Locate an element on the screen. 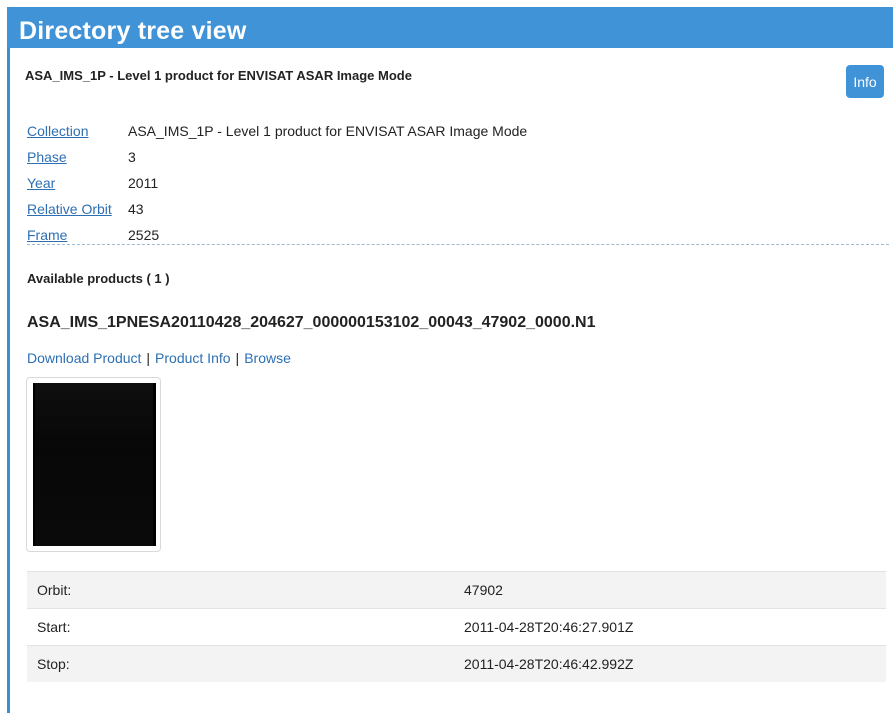 Image resolution: width=893 pixels, height=713 pixels. meta-row-year: Year 2011 is located at coordinates (277, 183).